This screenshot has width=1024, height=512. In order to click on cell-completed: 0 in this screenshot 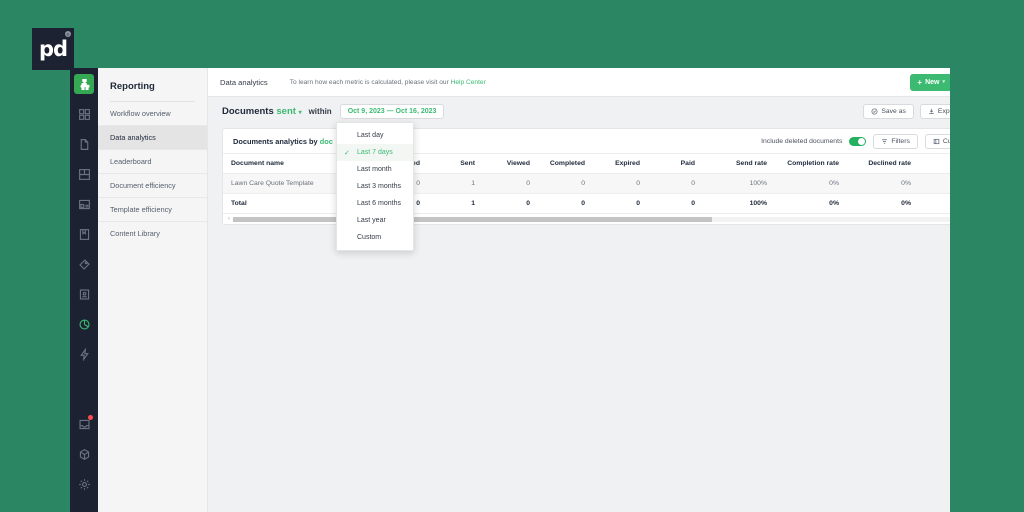, I will do `click(565, 183)`.